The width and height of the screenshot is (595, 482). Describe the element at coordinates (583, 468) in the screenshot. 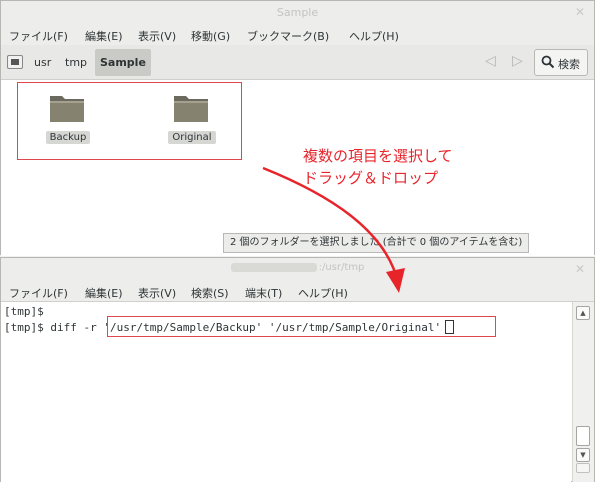

I see `resize-grip-icon` at that location.